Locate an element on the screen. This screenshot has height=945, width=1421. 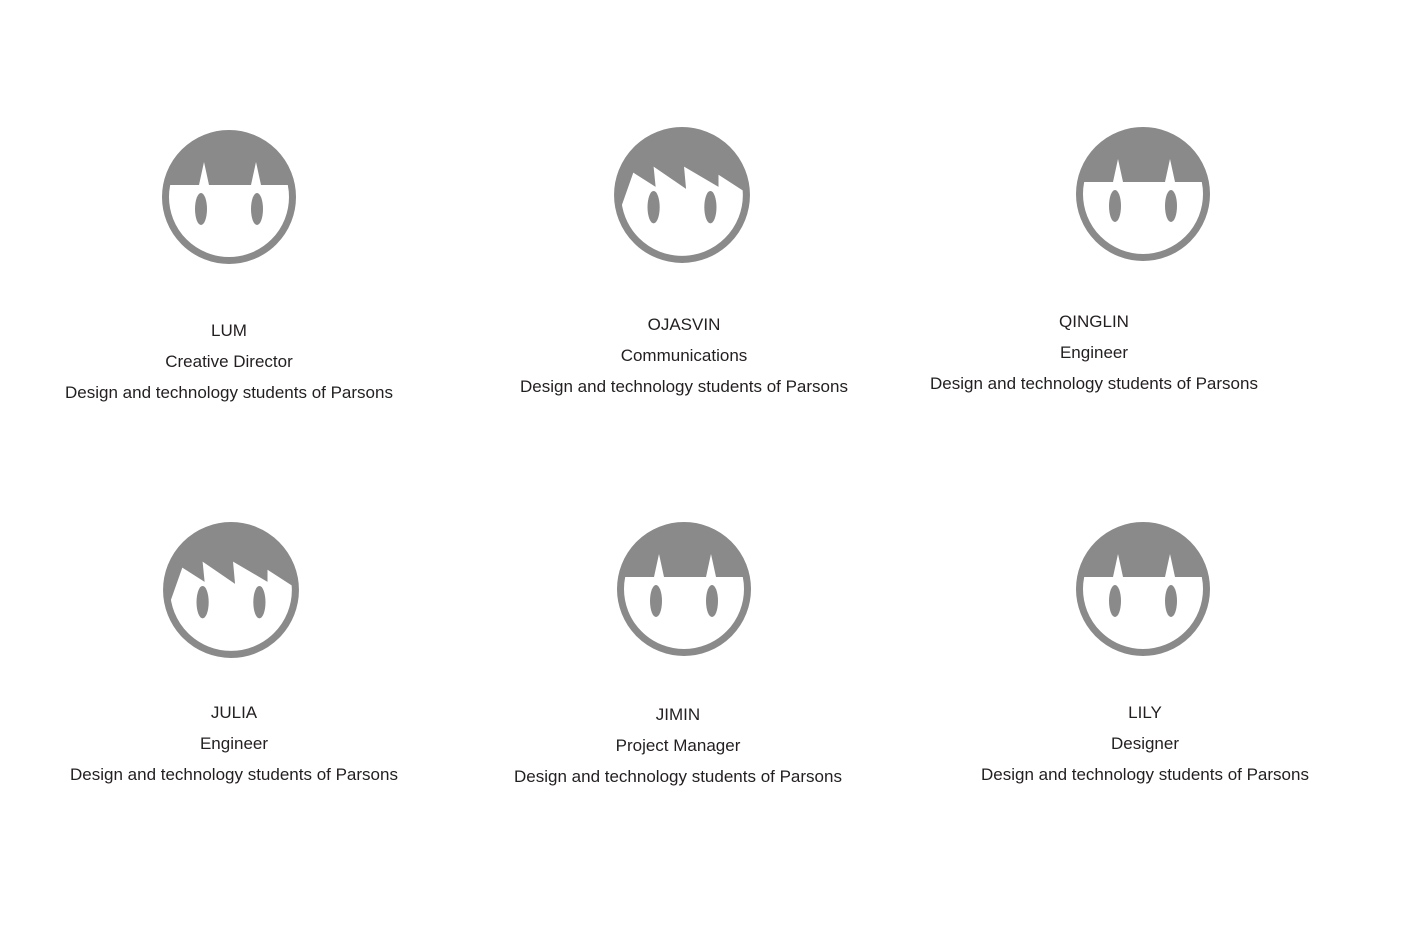
avatar-jimin is located at coordinates (684, 589).